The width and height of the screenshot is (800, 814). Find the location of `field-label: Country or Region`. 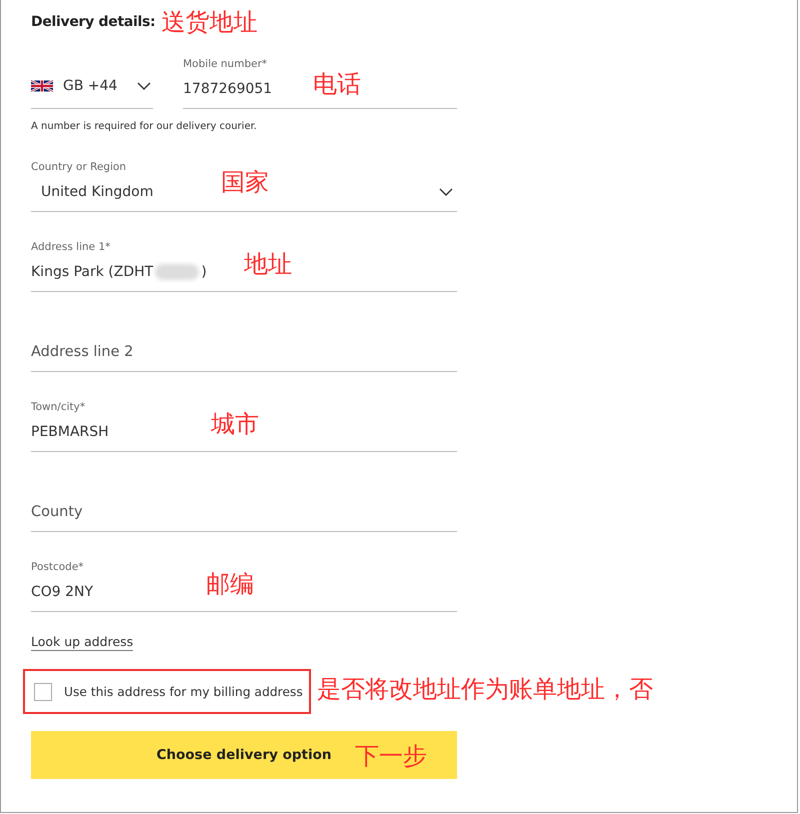

field-label: Country or Region is located at coordinates (79, 167).